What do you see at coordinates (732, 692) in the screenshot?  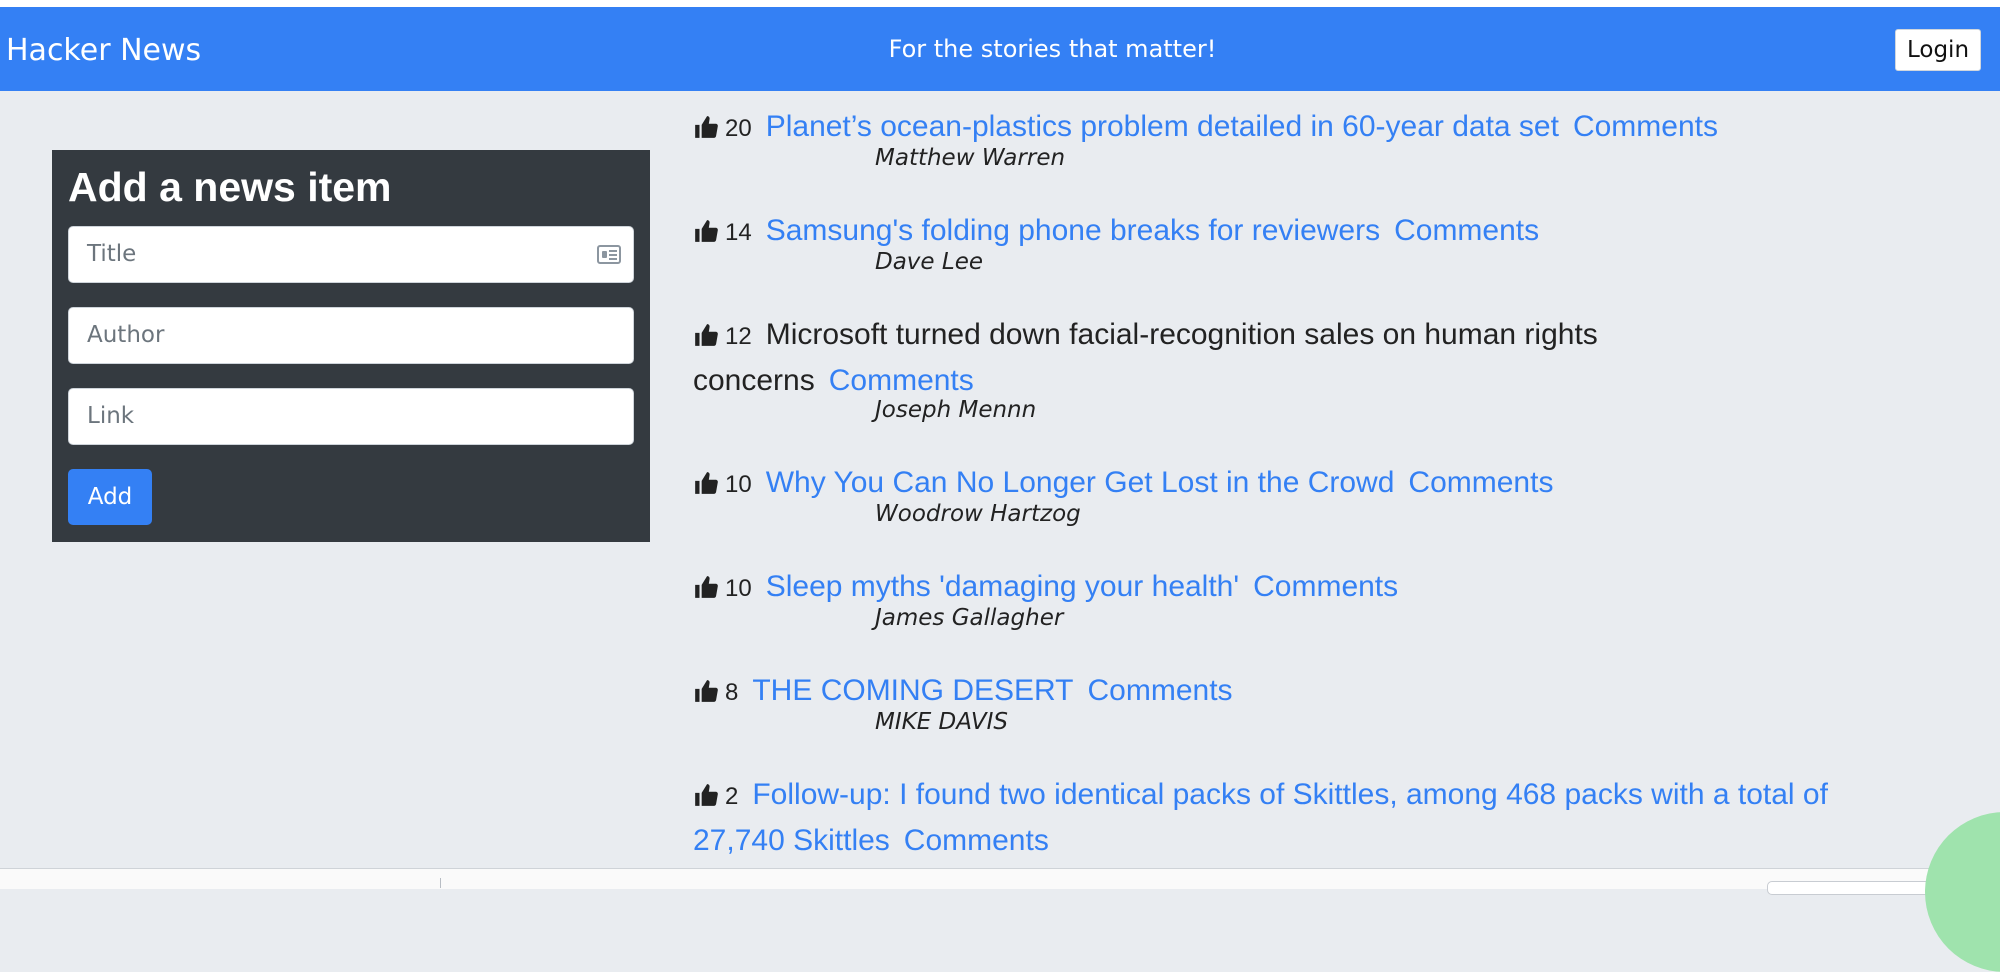 I see `vote-count: 8` at bounding box center [732, 692].